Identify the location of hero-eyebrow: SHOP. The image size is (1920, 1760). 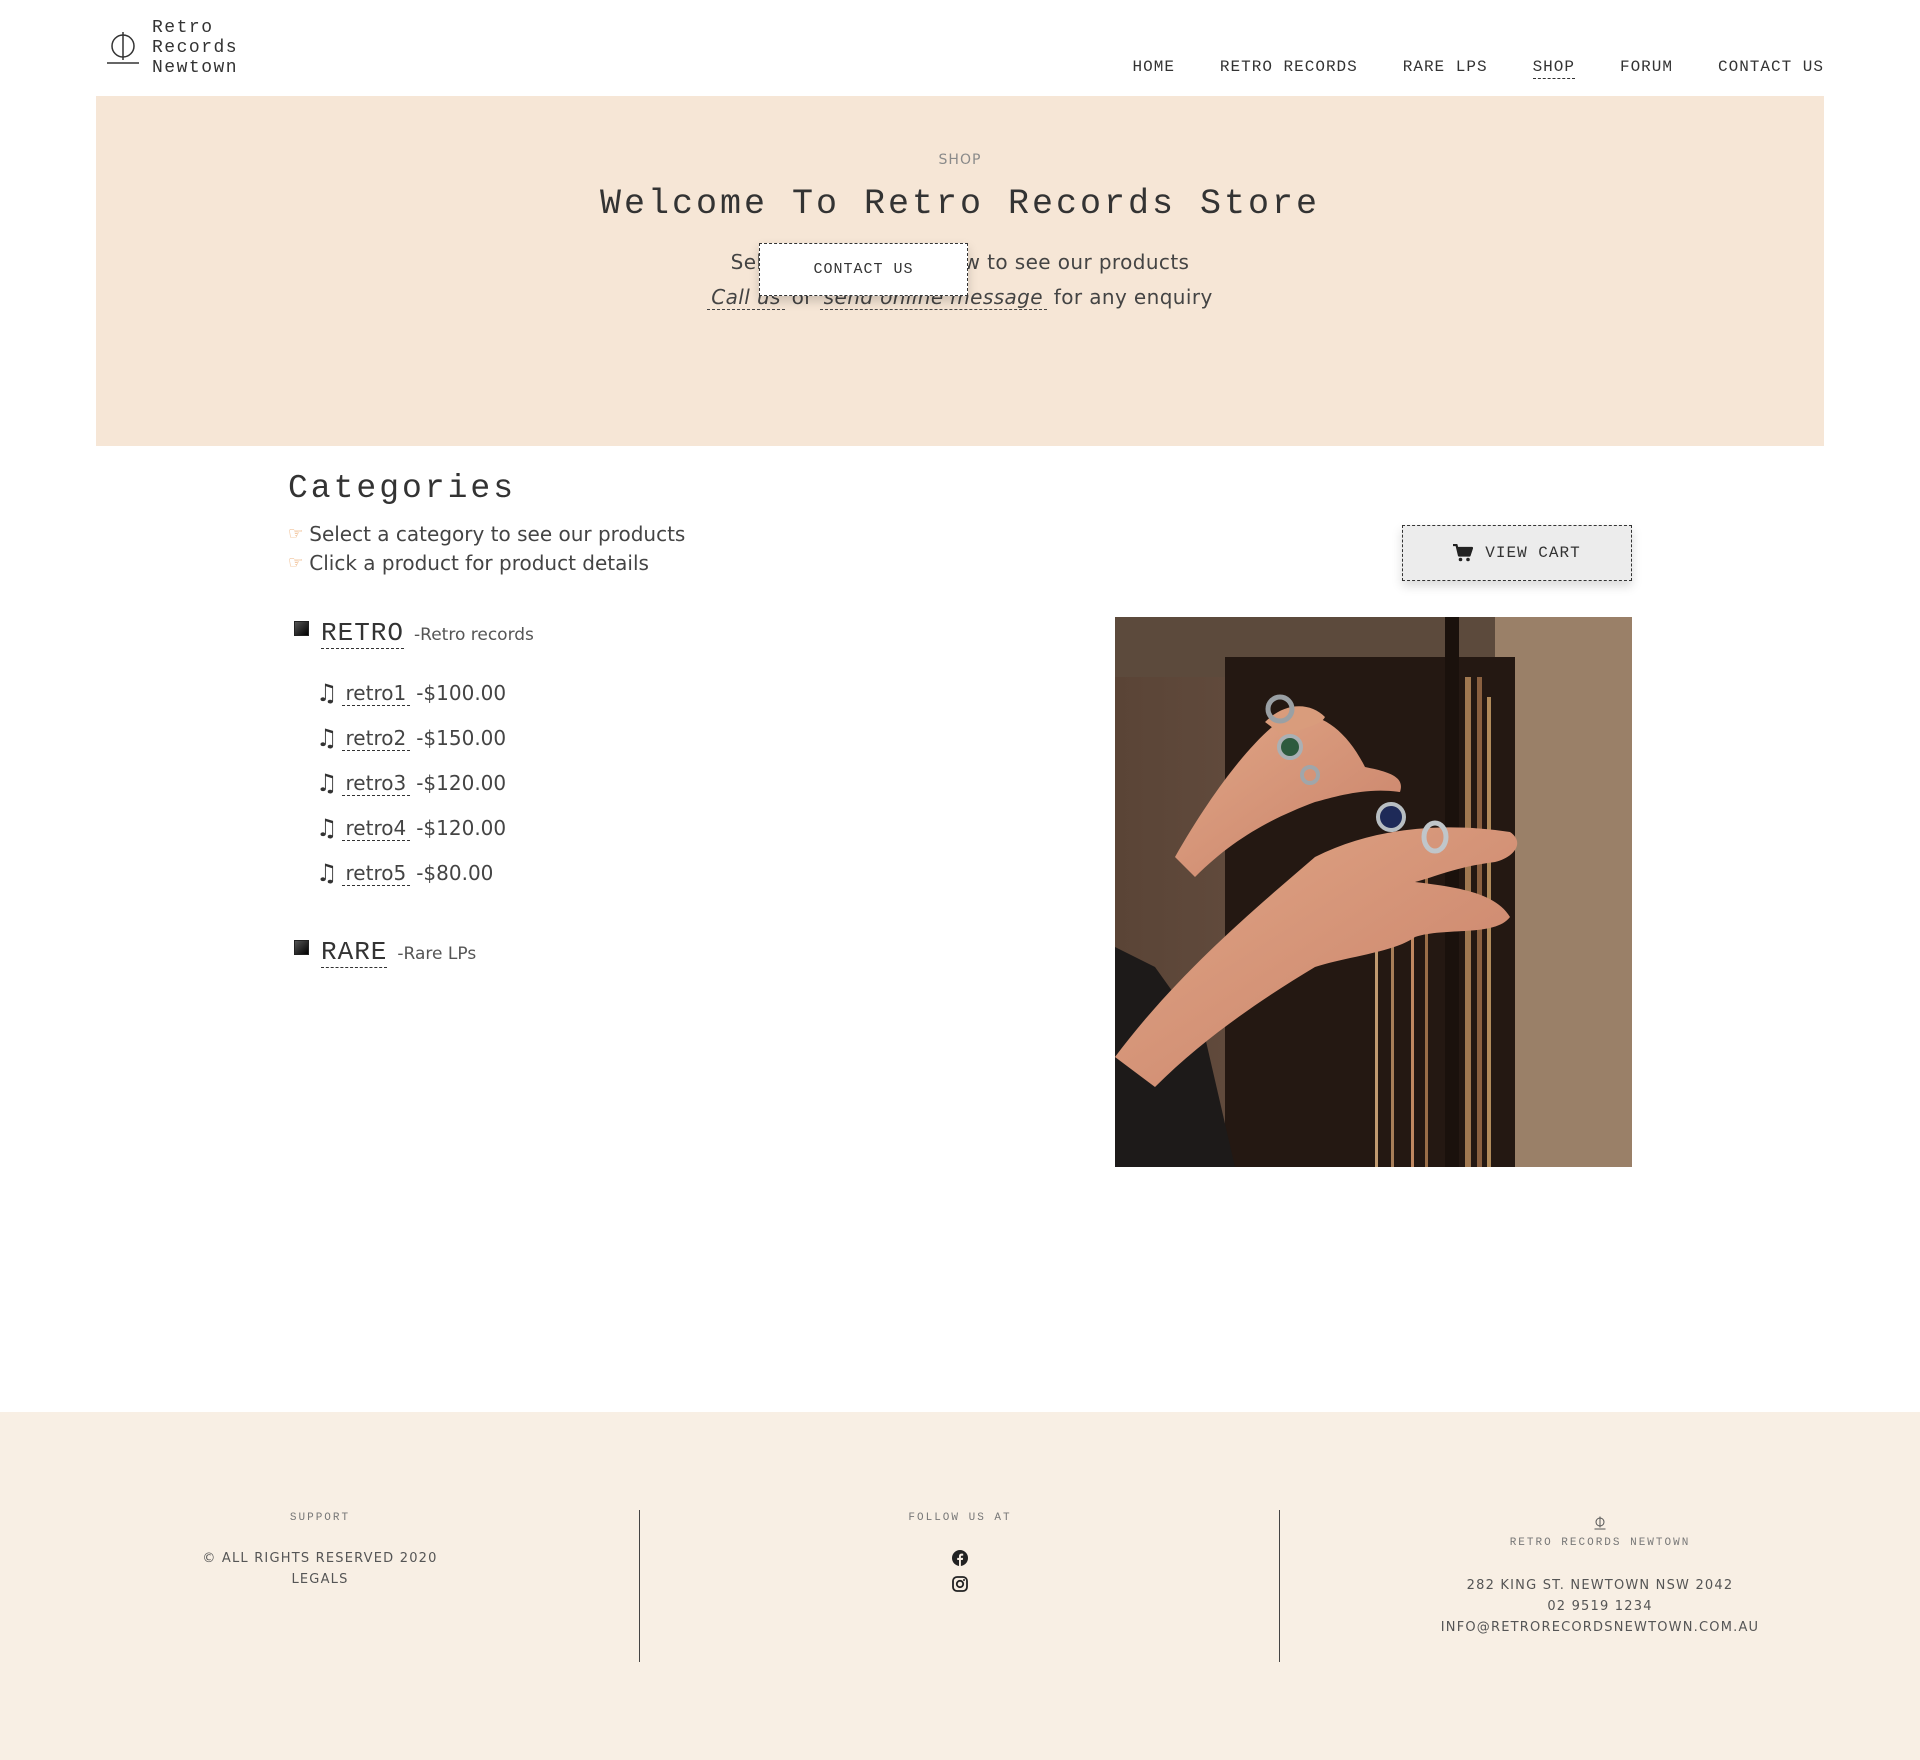
(960, 160).